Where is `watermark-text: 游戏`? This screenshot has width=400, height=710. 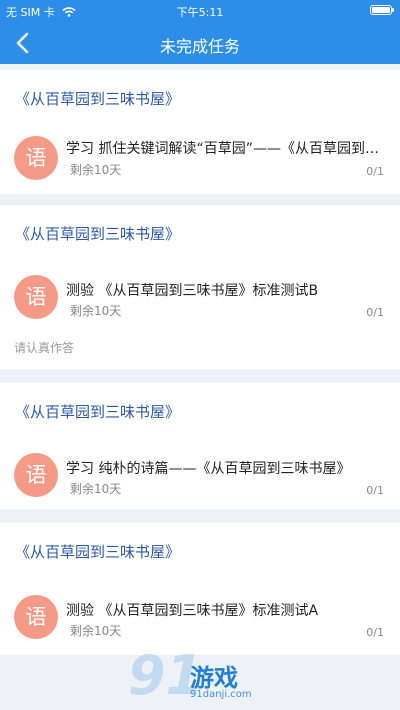 watermark-text: 游戏 is located at coordinates (214, 678).